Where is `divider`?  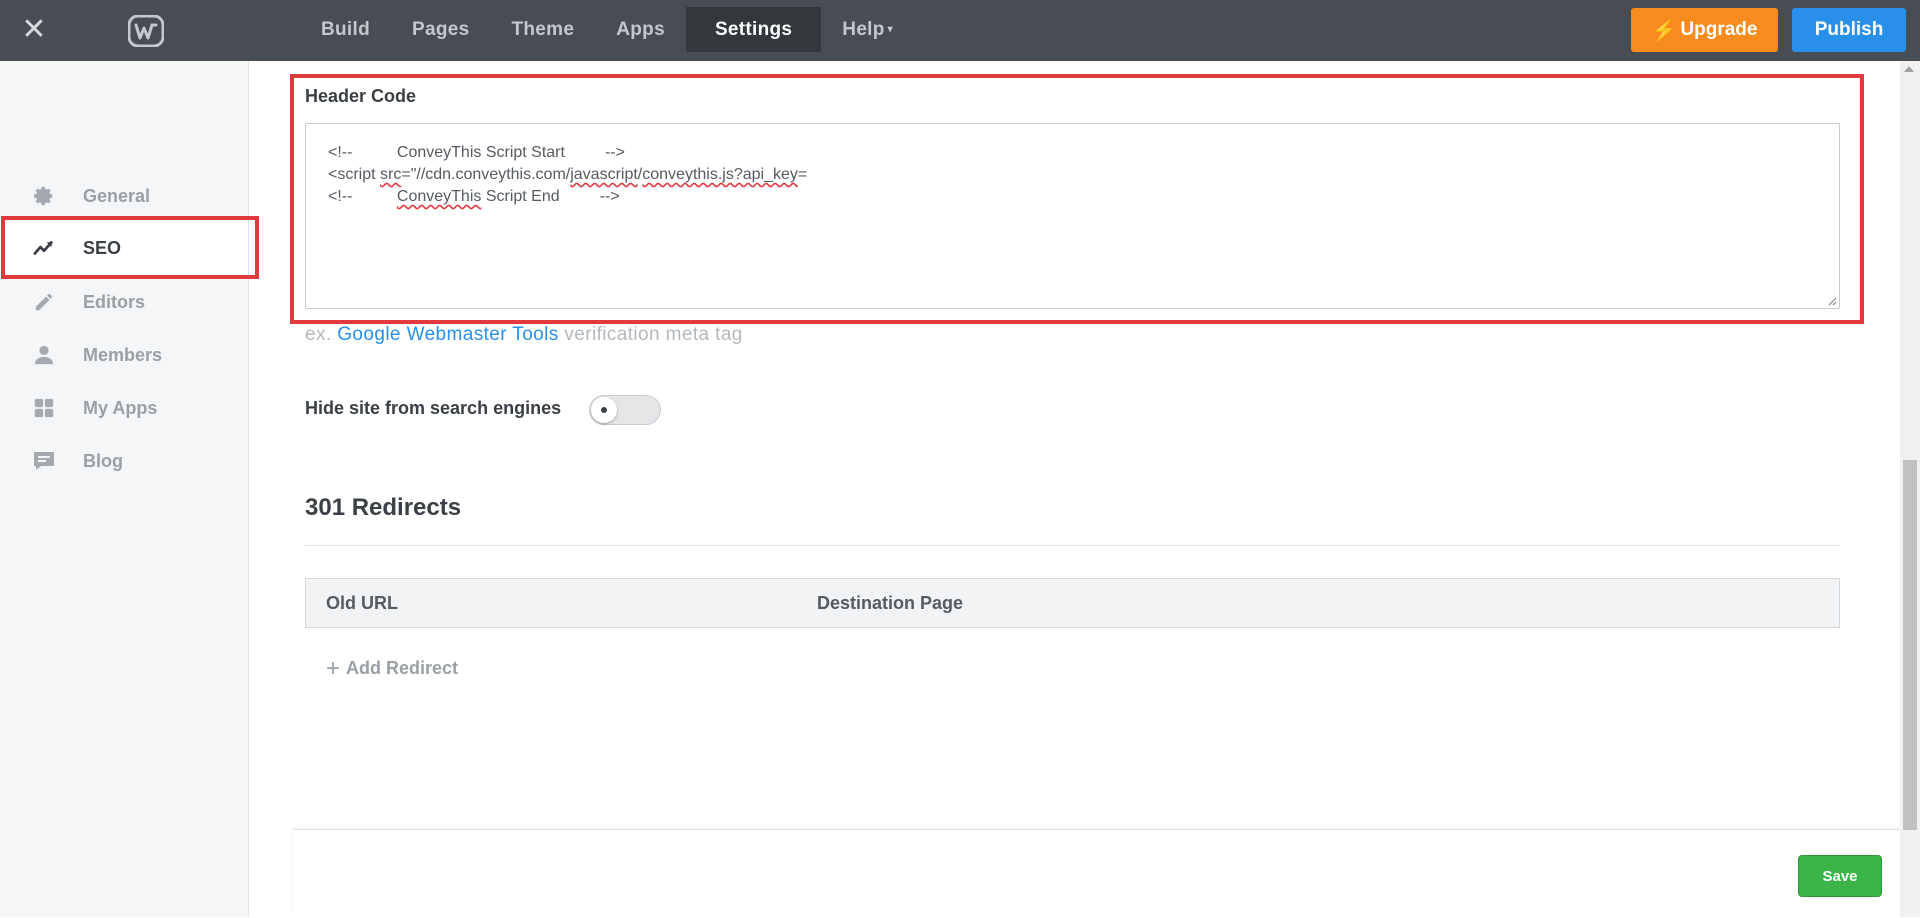 divider is located at coordinates (1072, 545).